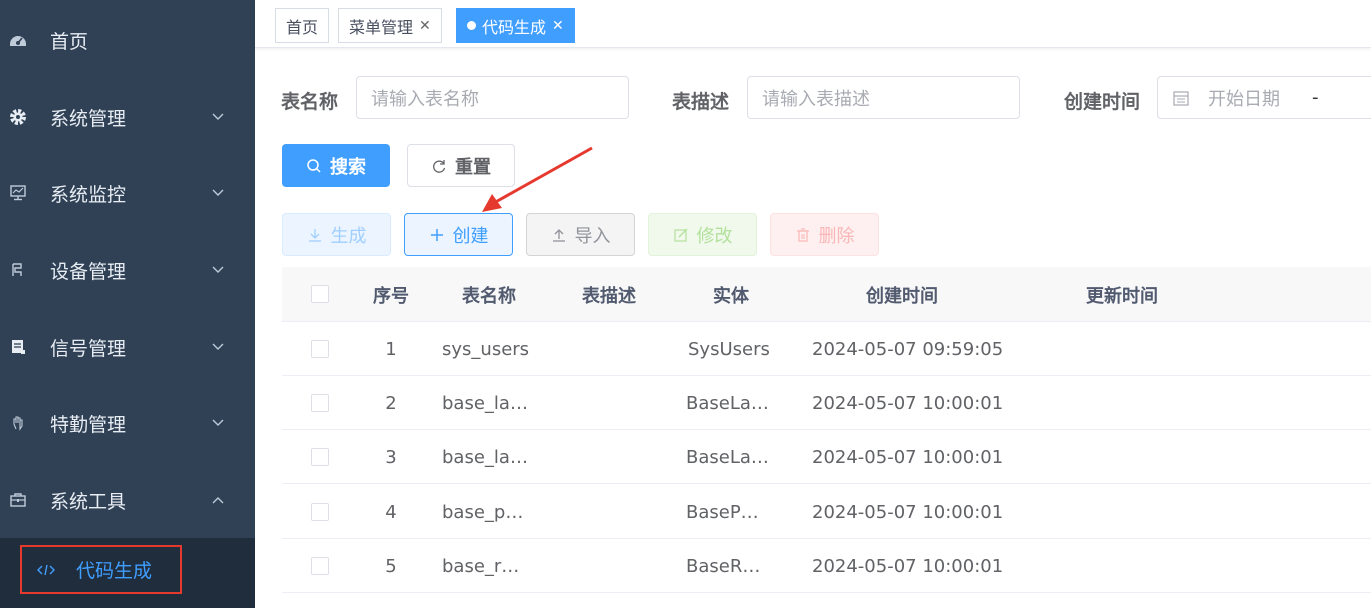 This screenshot has width=1371, height=608. I want to click on cell-index: 1, so click(391, 349).